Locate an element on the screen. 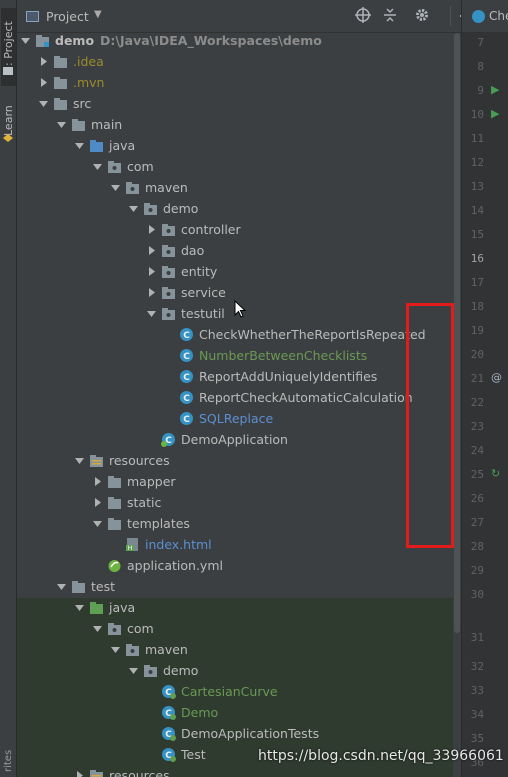 The width and height of the screenshot is (508, 777). tree-item: main is located at coordinates (235, 124).